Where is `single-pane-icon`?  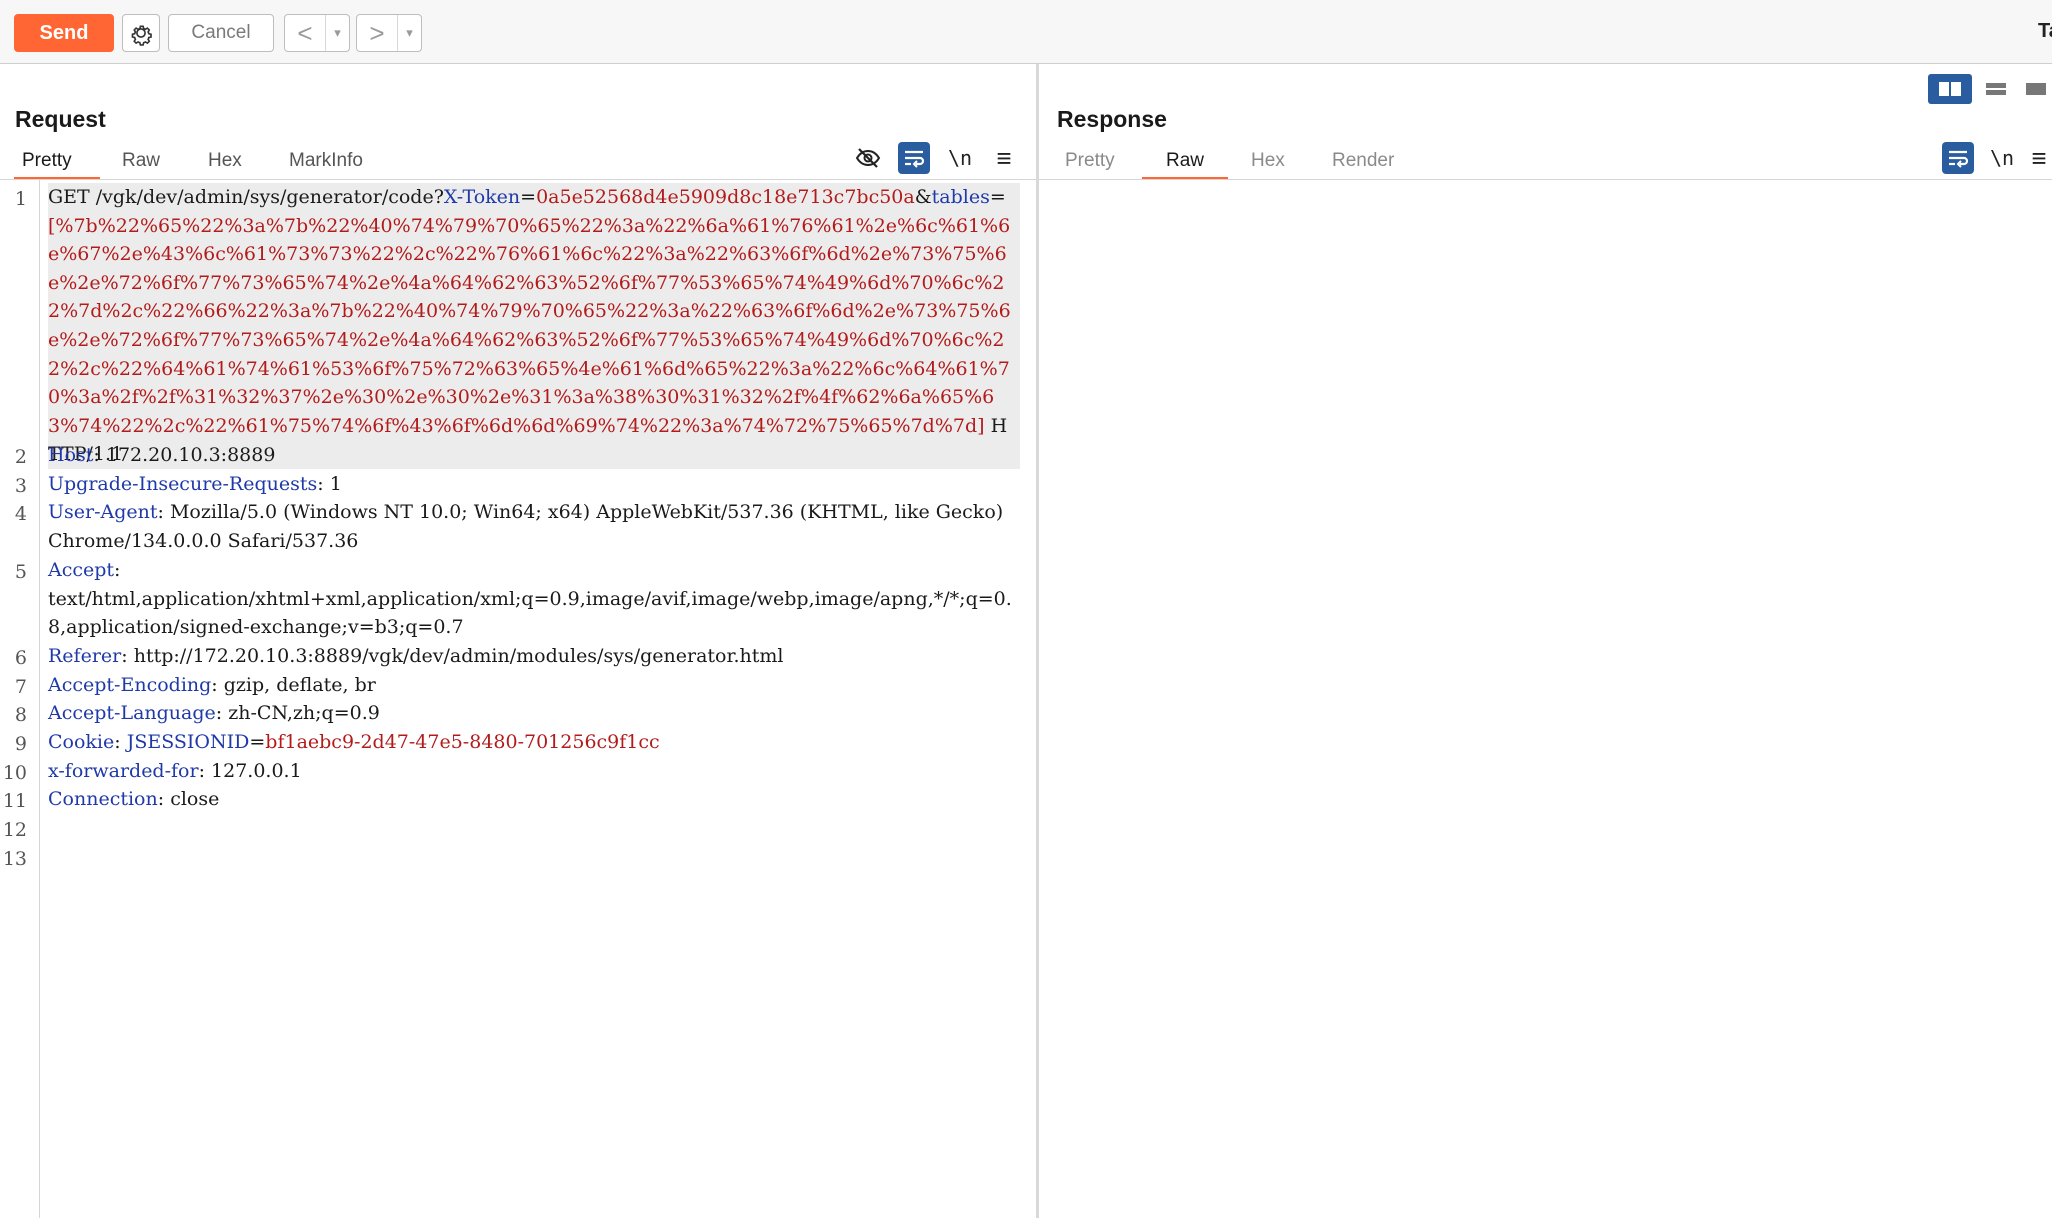
single-pane-icon is located at coordinates (2036, 89).